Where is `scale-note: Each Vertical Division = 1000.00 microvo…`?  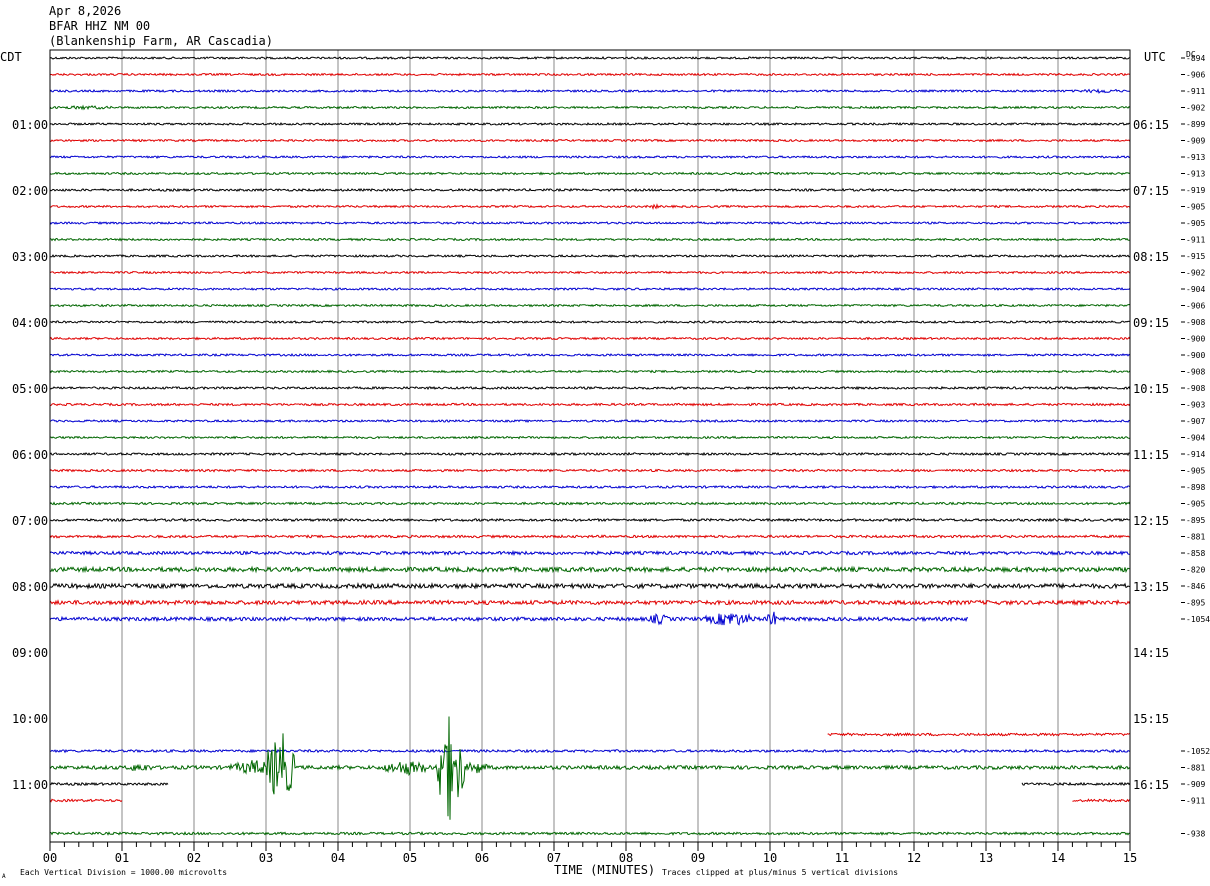
scale-note: Each Vertical Division = 1000.00 microvo… is located at coordinates (123, 872).